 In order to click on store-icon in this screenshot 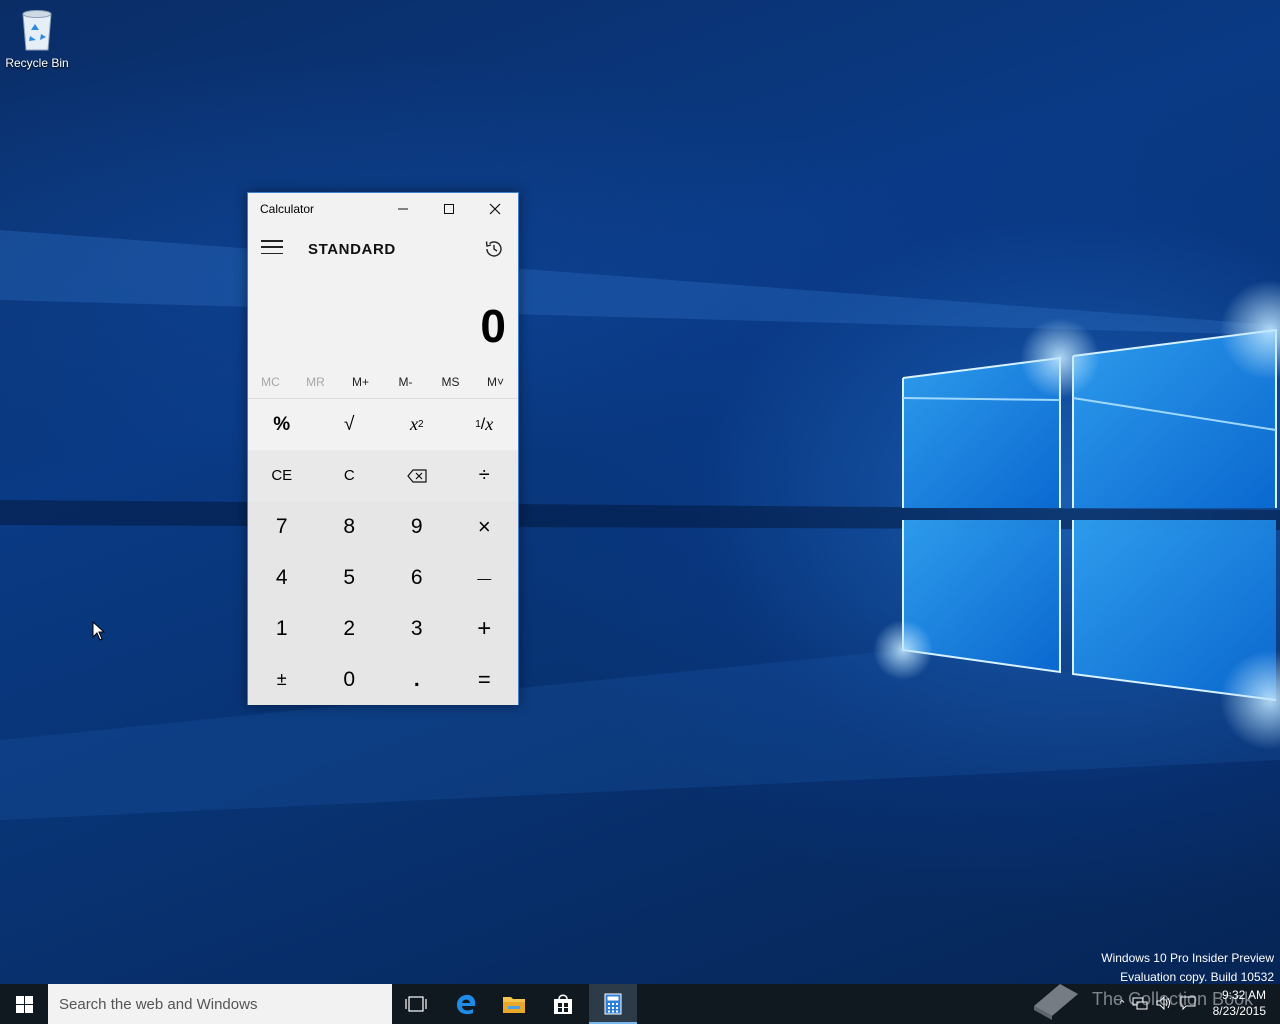, I will do `click(563, 1004)`.